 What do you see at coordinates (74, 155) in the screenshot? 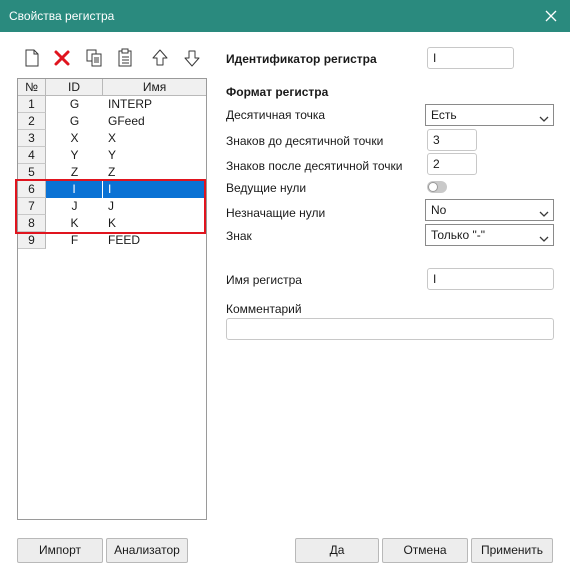
I see `row-id: Y` at bounding box center [74, 155].